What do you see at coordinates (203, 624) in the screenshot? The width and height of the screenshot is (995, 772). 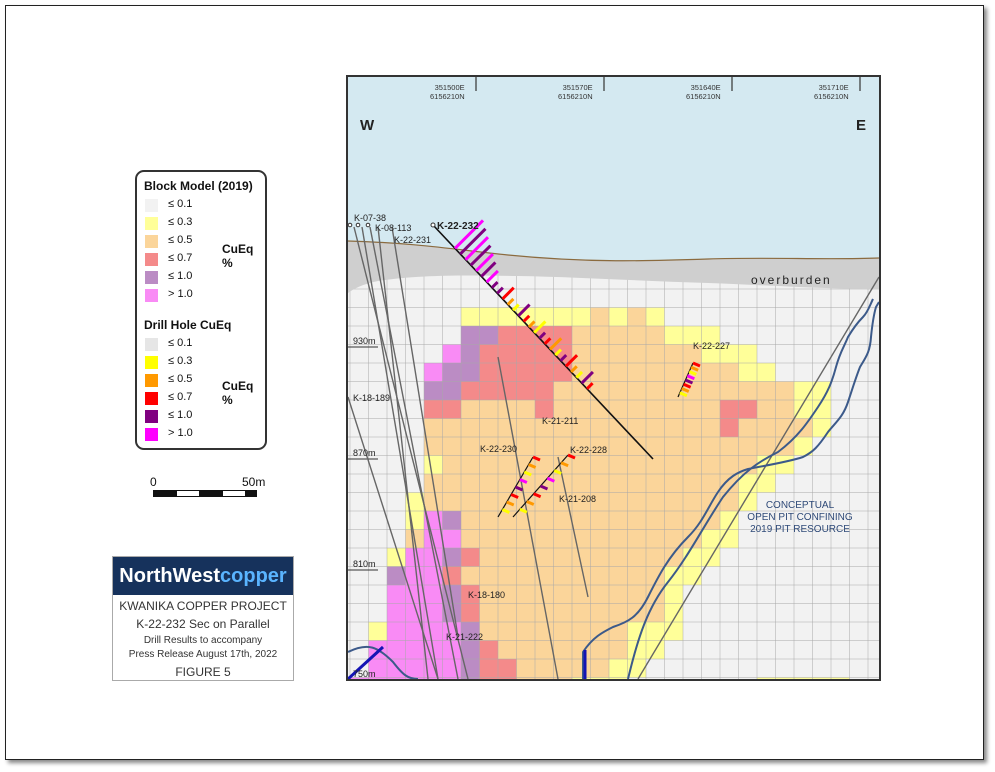 I see `section-name: K-22-232 Sec on Parallel` at bounding box center [203, 624].